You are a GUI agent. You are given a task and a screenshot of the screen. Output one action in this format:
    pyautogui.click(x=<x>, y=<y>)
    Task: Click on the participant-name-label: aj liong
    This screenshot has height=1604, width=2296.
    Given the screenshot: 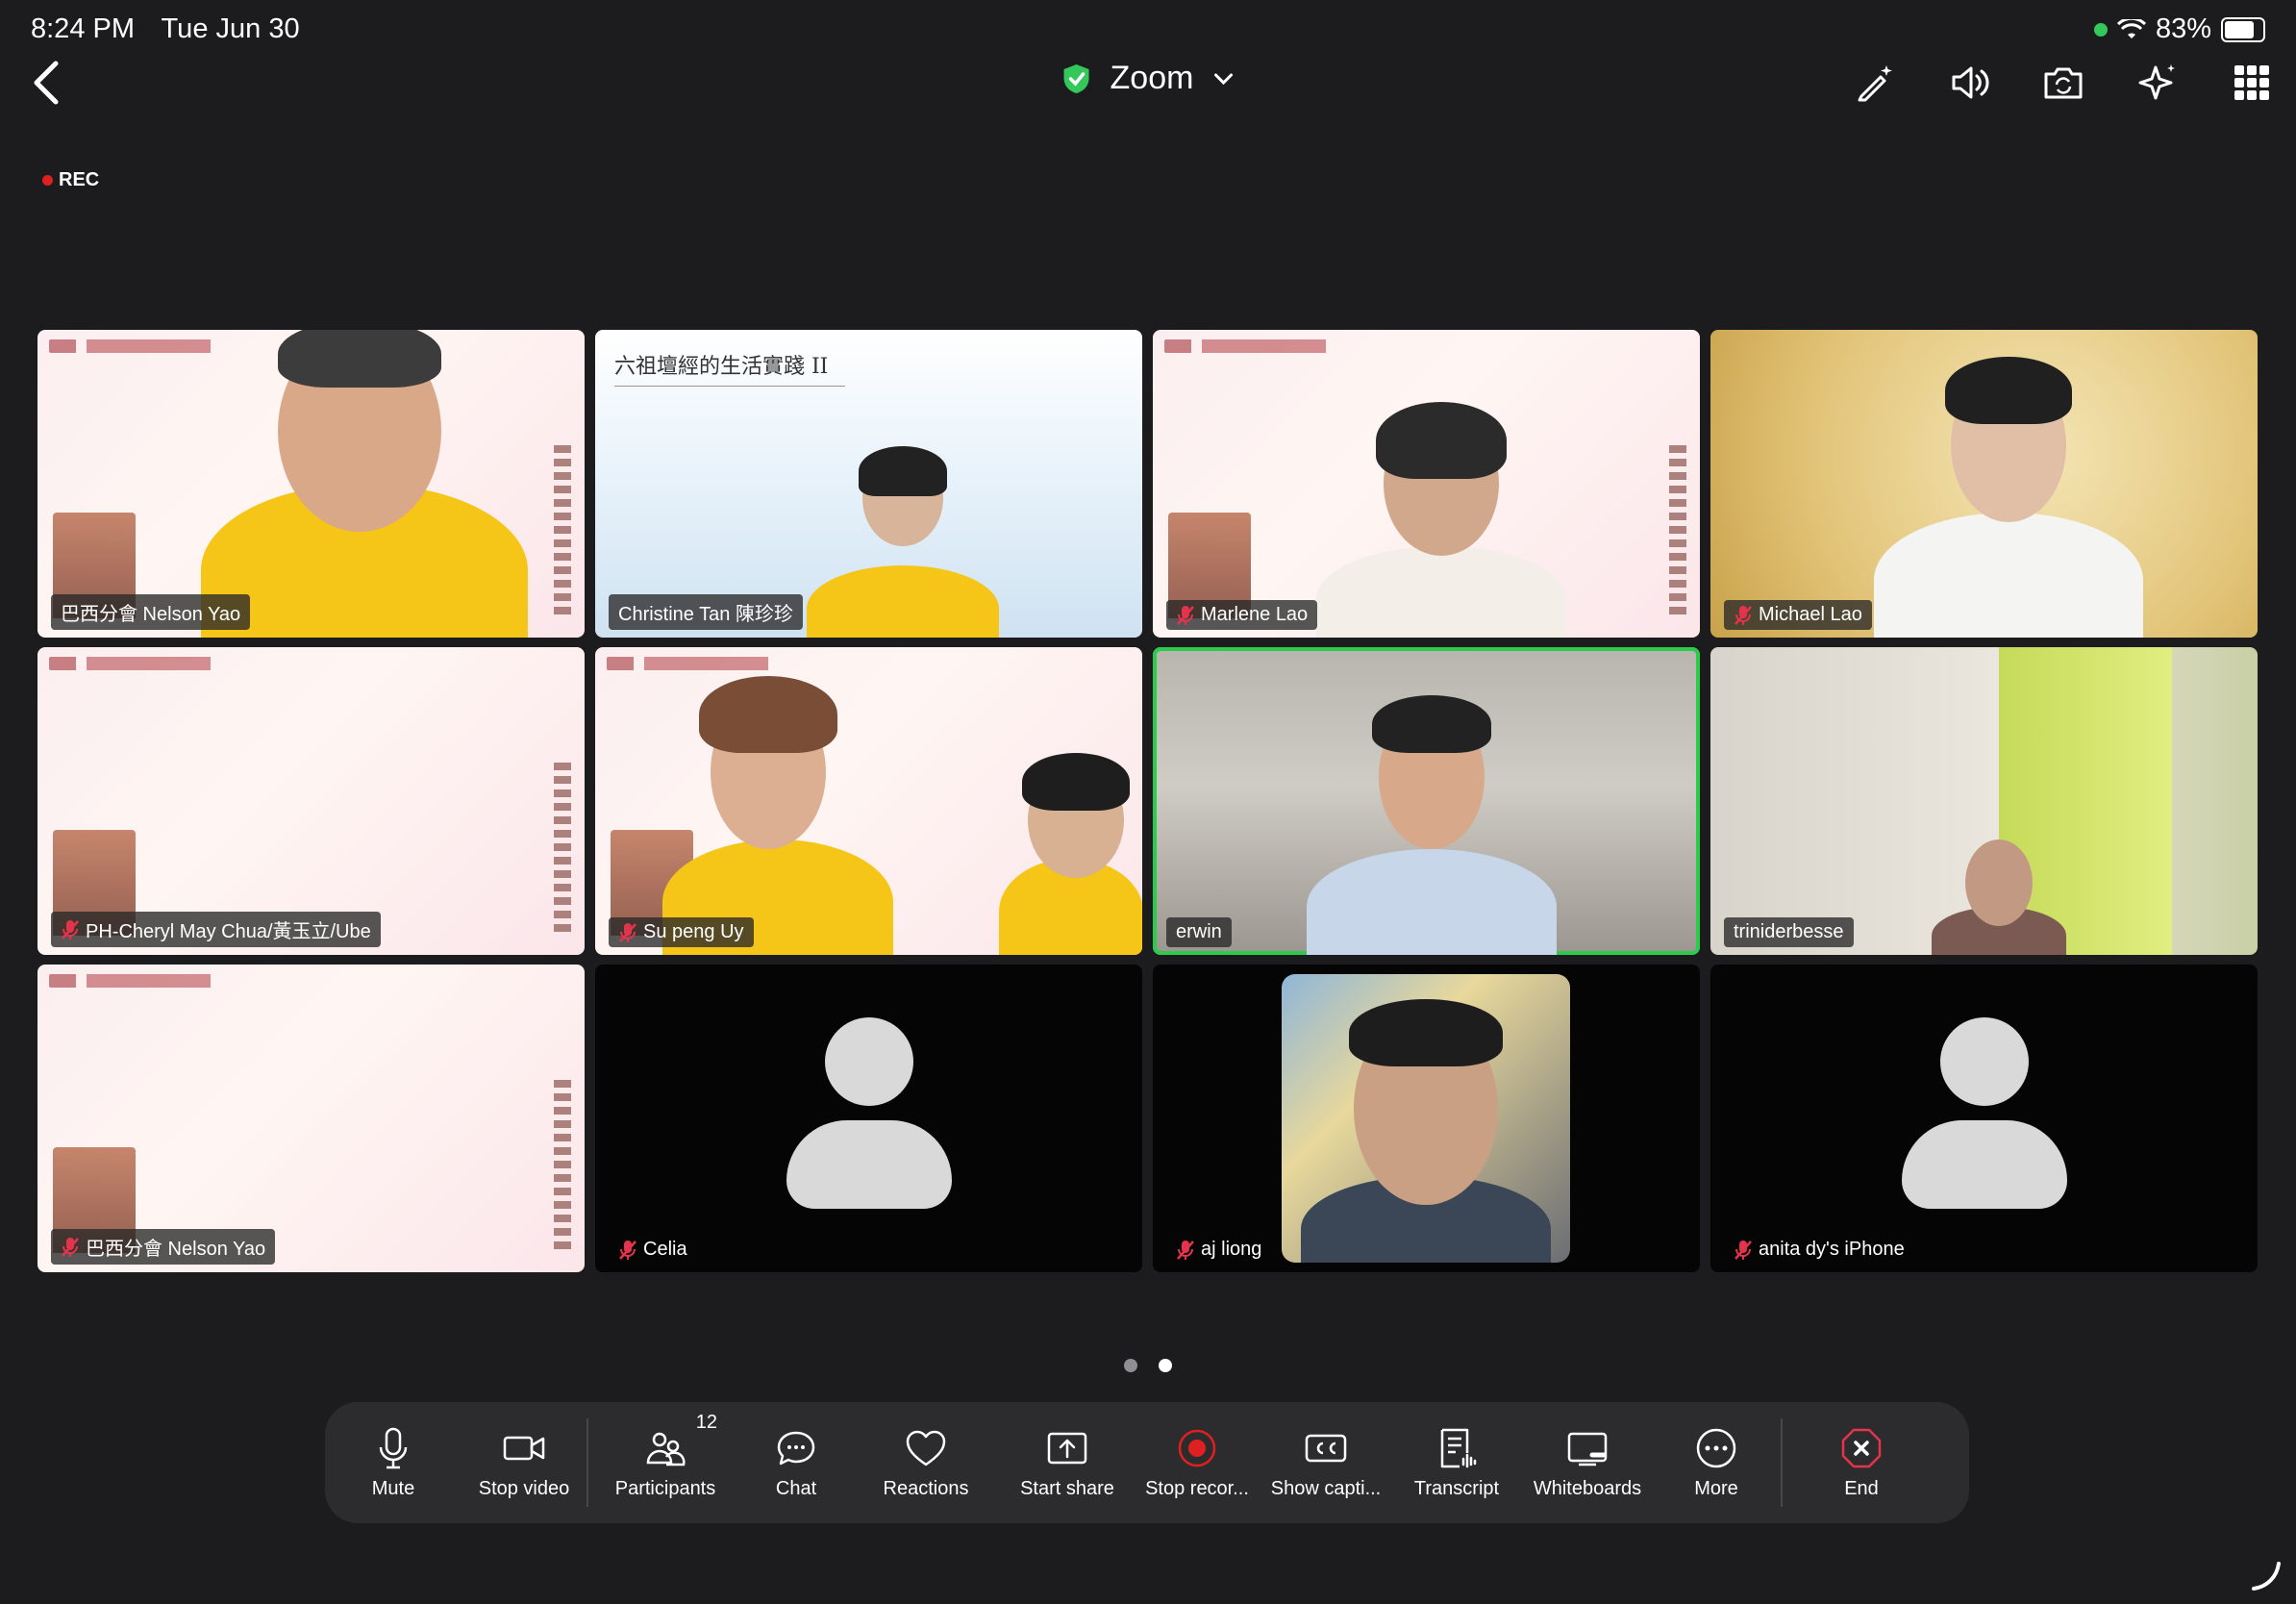 What is the action you would take?
    pyautogui.click(x=1218, y=1250)
    